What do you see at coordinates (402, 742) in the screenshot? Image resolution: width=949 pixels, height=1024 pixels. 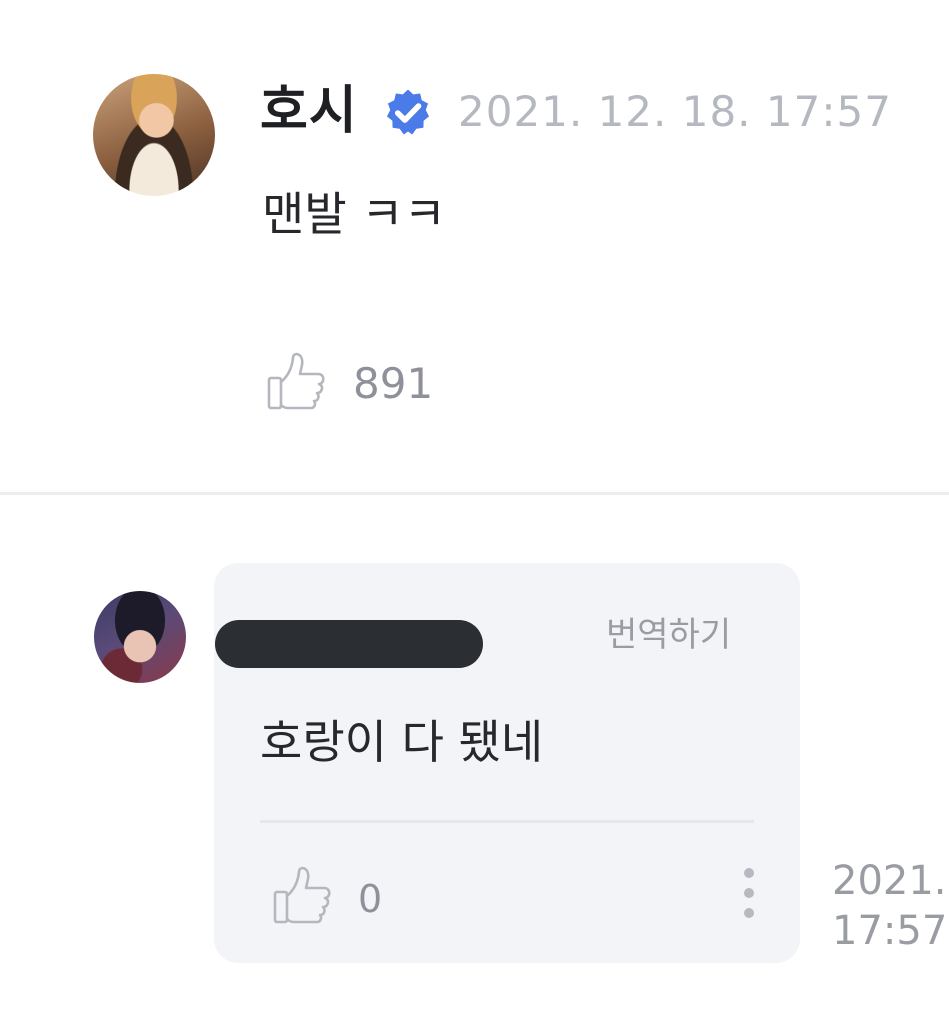 I see `comment-text: 호랑이 다 됐네` at bounding box center [402, 742].